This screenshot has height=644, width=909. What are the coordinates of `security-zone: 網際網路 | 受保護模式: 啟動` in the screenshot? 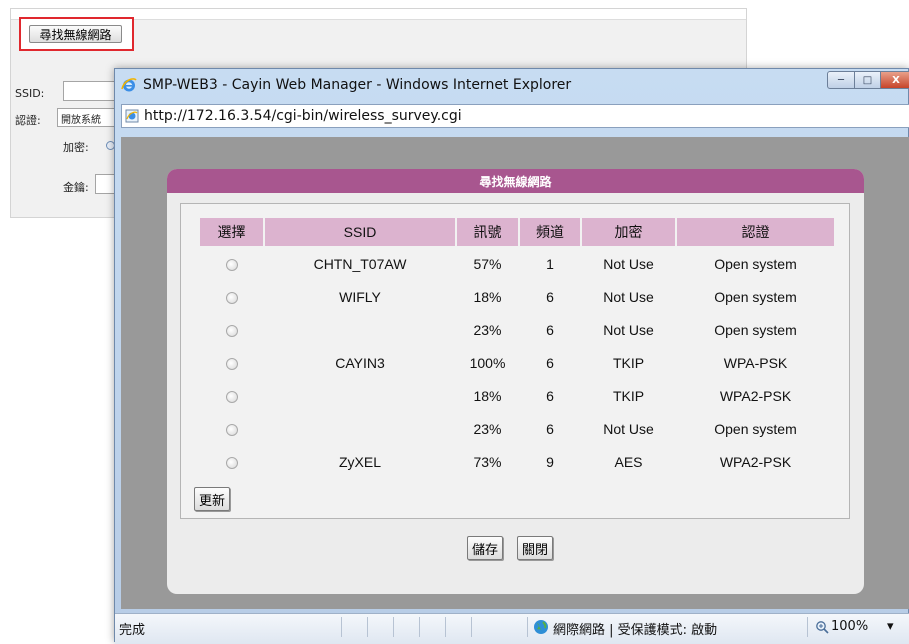 It's located at (635, 628).